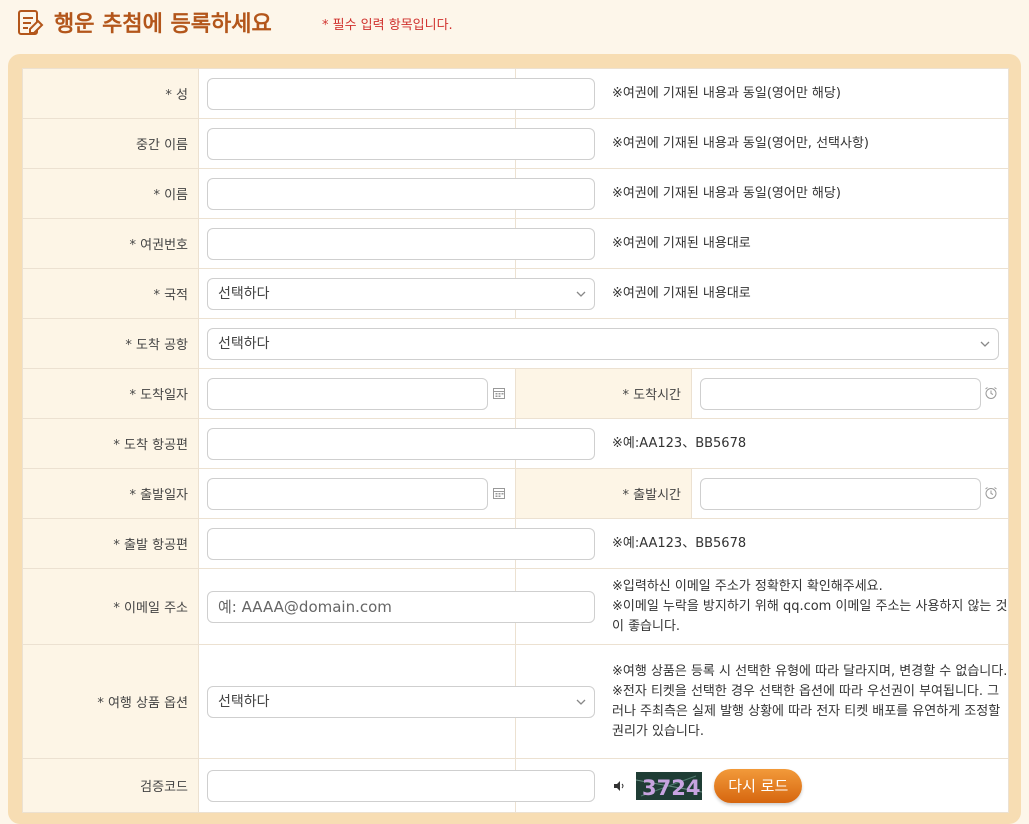 Image resolution: width=1029 pixels, height=824 pixels. What do you see at coordinates (401, 606) in the screenshot?
I see `email-input` at bounding box center [401, 606].